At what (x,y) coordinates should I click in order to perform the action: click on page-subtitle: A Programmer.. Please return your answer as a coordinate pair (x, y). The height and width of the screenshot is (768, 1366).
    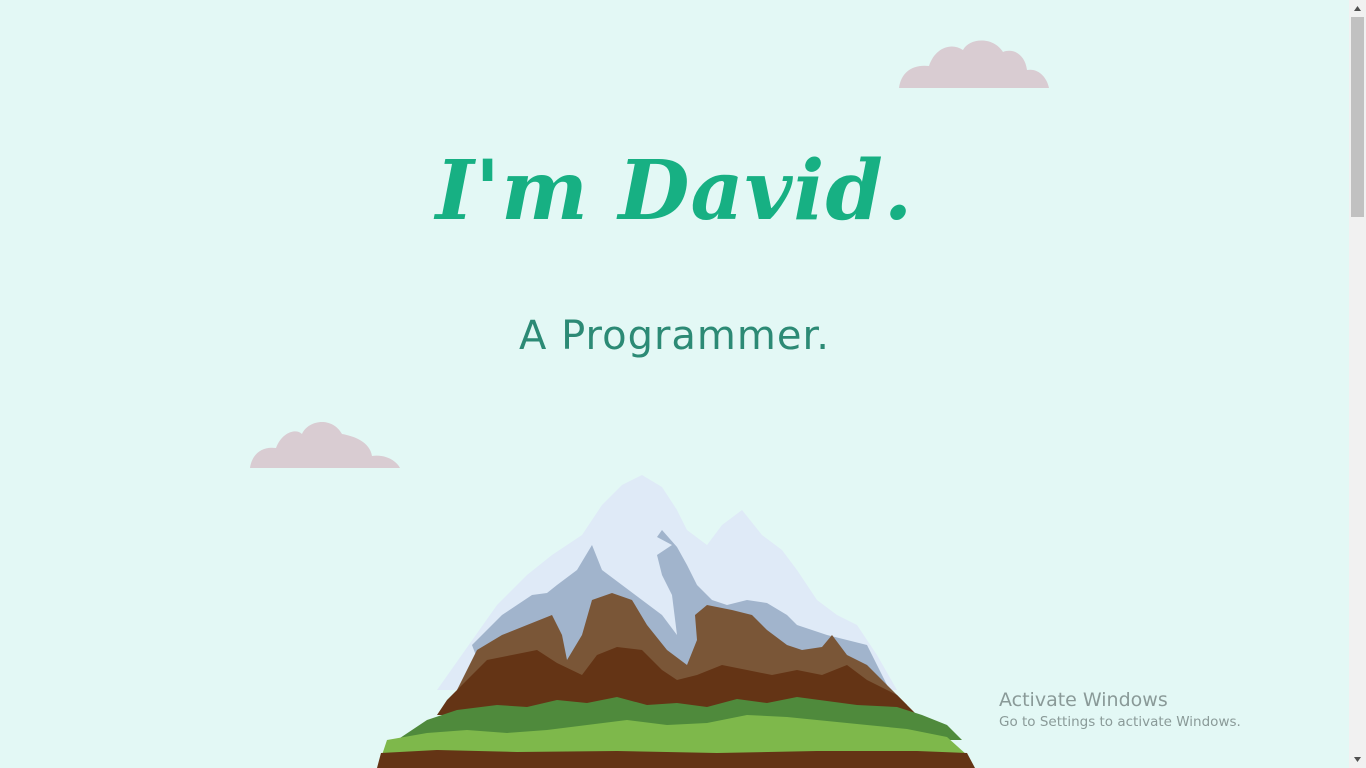
    Looking at the image, I should click on (674, 336).